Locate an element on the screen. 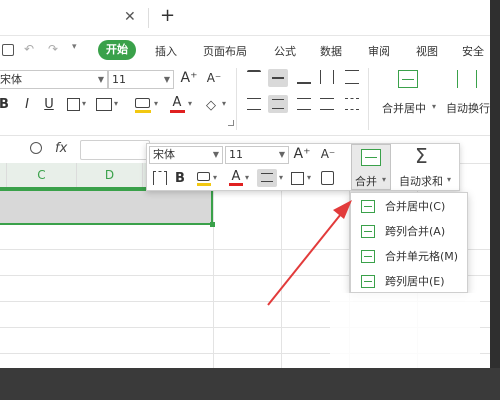 The width and height of the screenshot is (500, 400). annotation-arrow is located at coordinates (309, 253).